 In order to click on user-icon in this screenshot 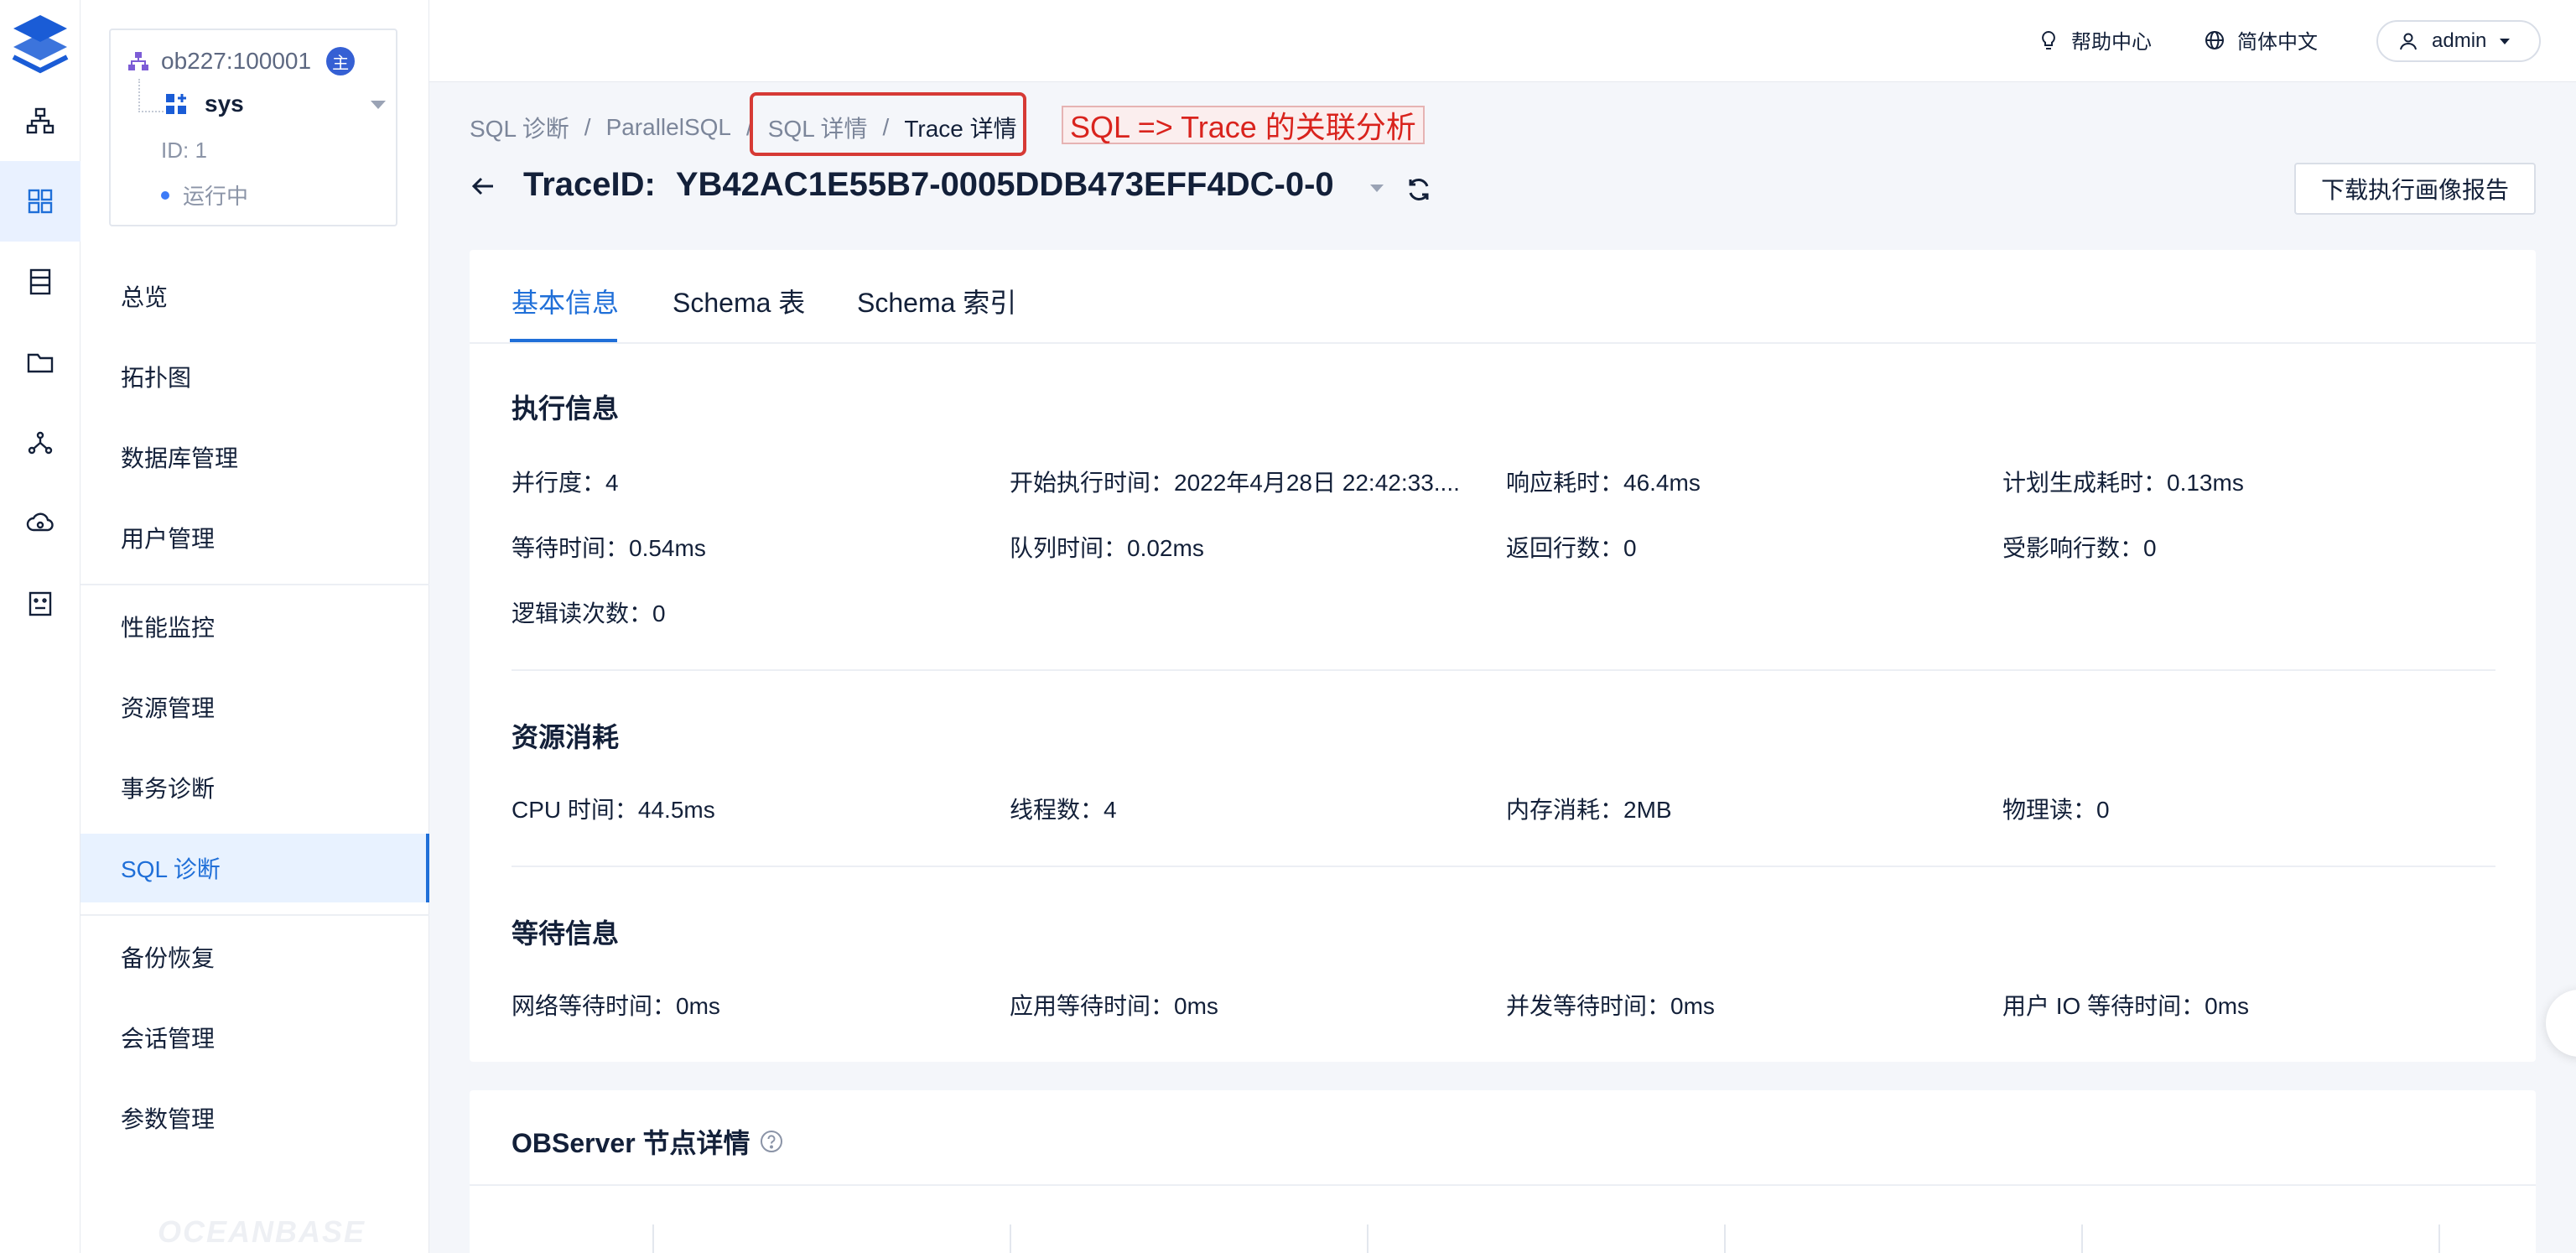, I will do `click(2408, 41)`.